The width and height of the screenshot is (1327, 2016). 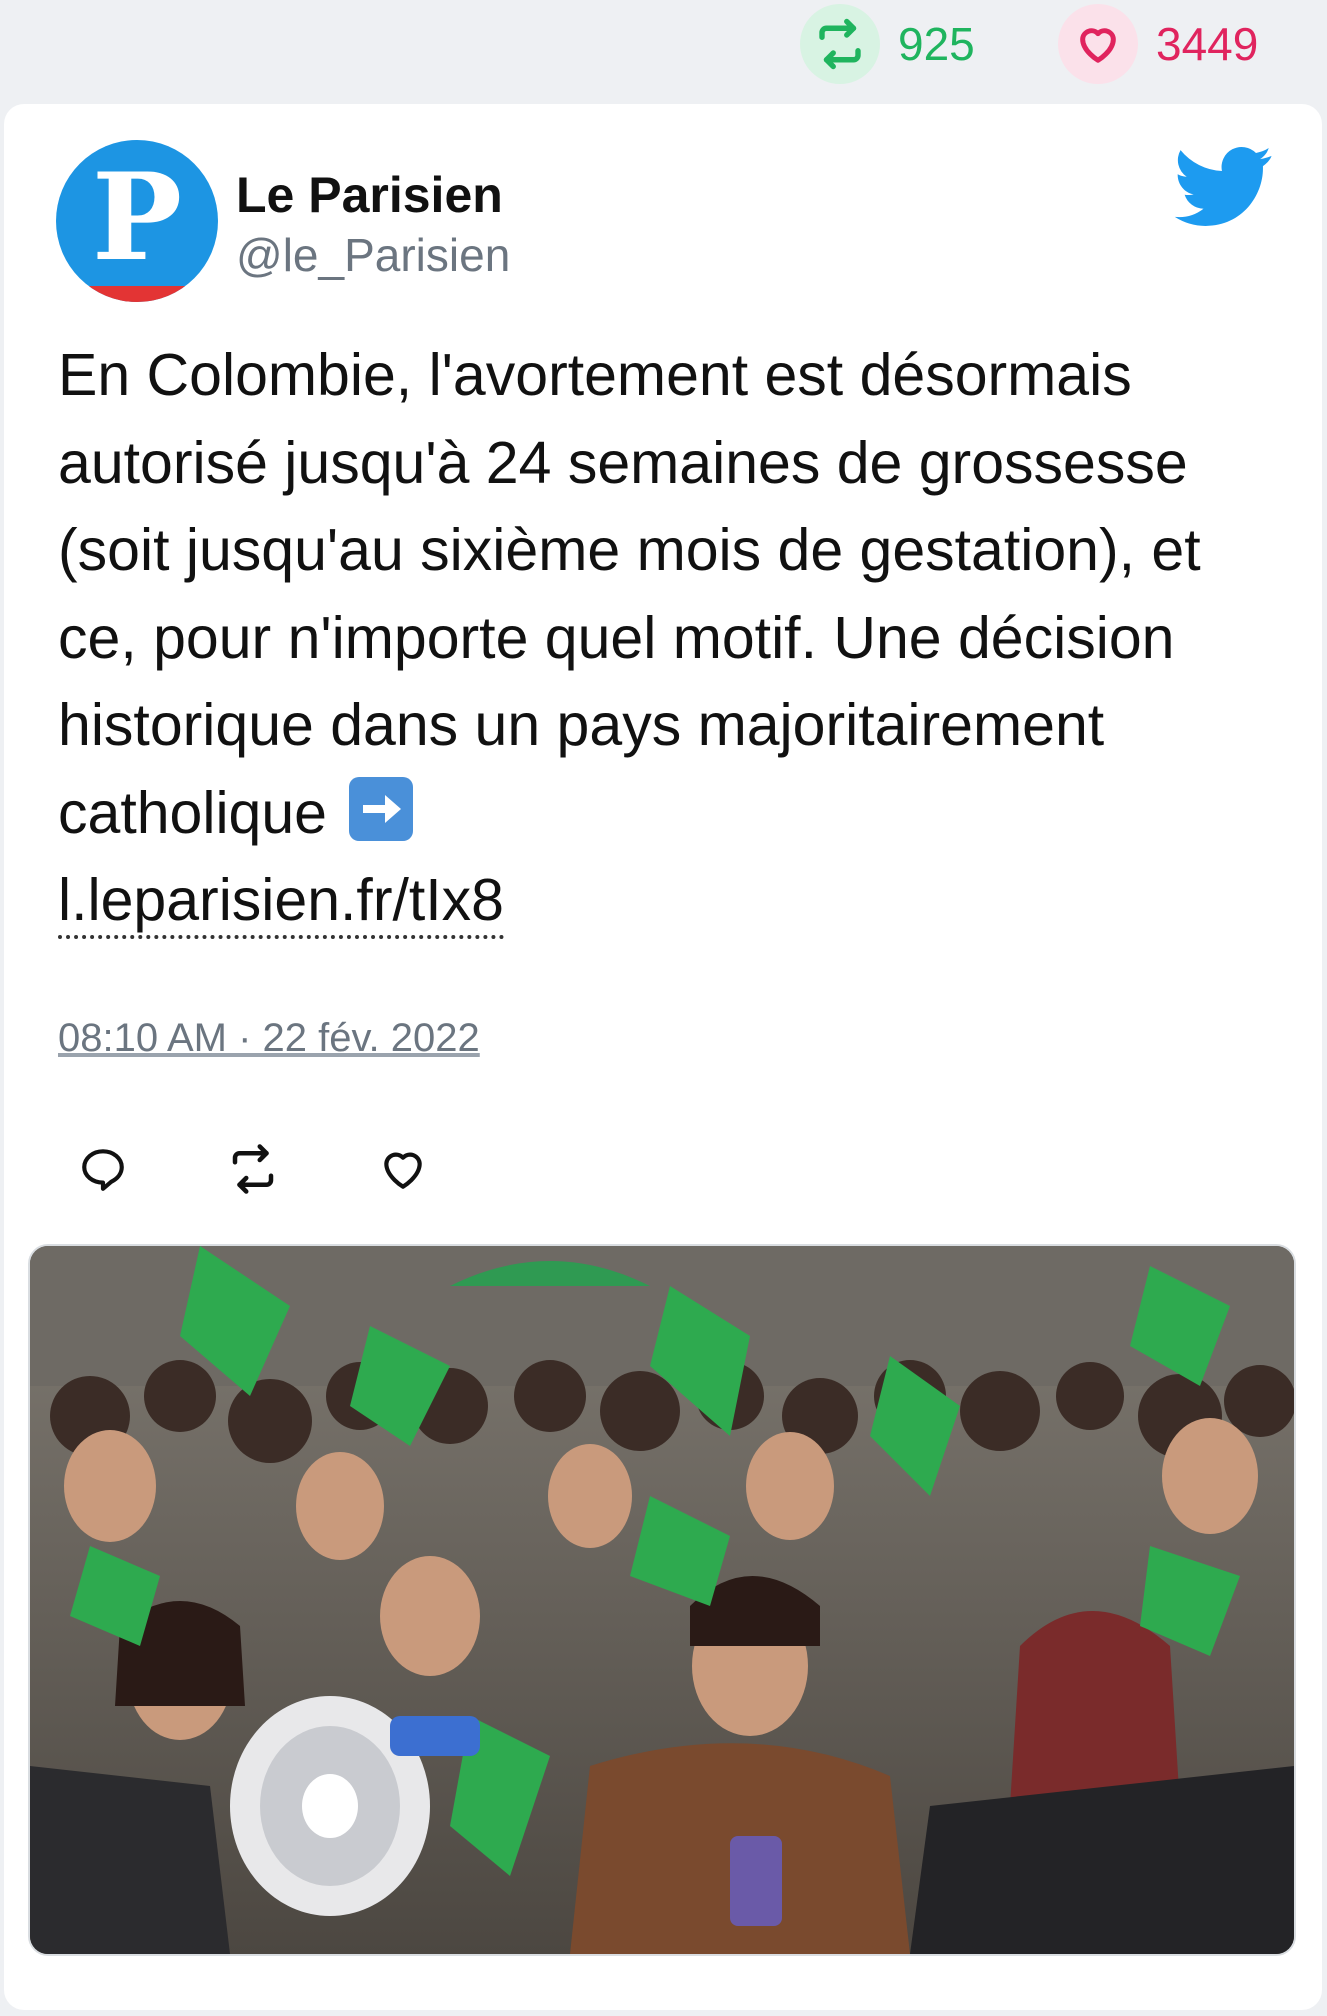 What do you see at coordinates (137, 217) in the screenshot?
I see `avatar-logo-letter: P` at bounding box center [137, 217].